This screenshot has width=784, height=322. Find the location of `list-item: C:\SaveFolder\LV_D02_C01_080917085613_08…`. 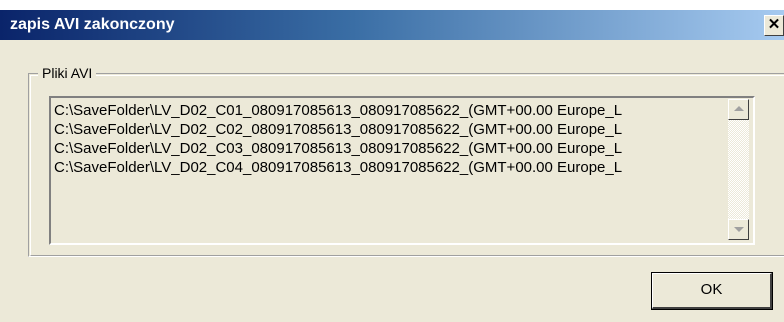

list-item: C:\SaveFolder\LV_D02_C01_080917085613_08… is located at coordinates (389, 110).